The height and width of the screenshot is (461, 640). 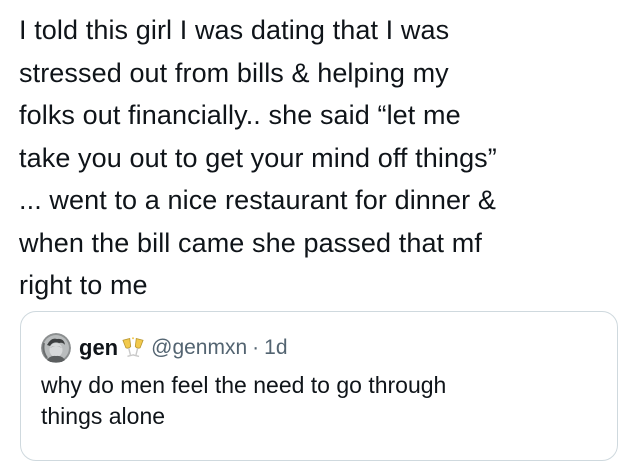 I want to click on avatar-icon, so click(x=56, y=348).